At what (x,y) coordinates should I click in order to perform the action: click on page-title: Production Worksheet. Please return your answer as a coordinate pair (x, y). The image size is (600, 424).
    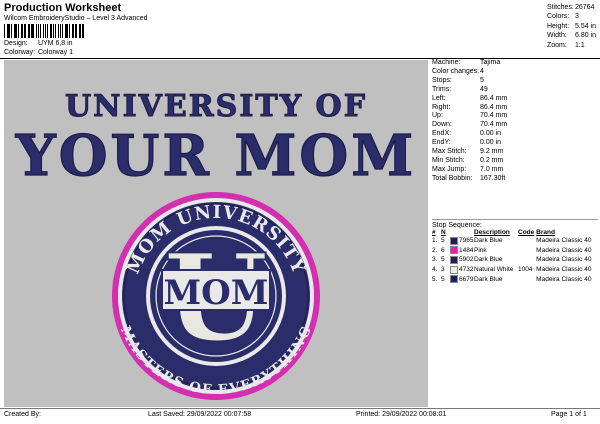
    Looking at the image, I should click on (63, 8).